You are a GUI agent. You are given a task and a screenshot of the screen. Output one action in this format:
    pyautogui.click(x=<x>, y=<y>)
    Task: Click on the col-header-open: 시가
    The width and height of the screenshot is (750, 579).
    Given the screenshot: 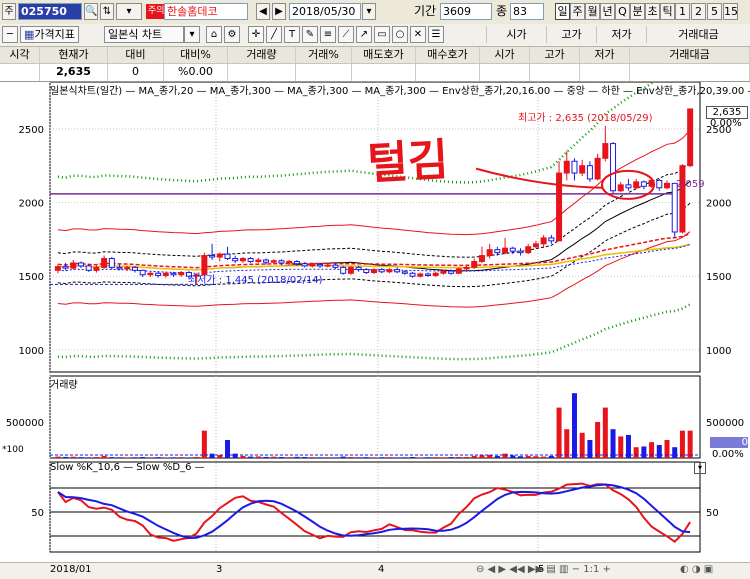 What is the action you would take?
    pyautogui.click(x=516, y=34)
    